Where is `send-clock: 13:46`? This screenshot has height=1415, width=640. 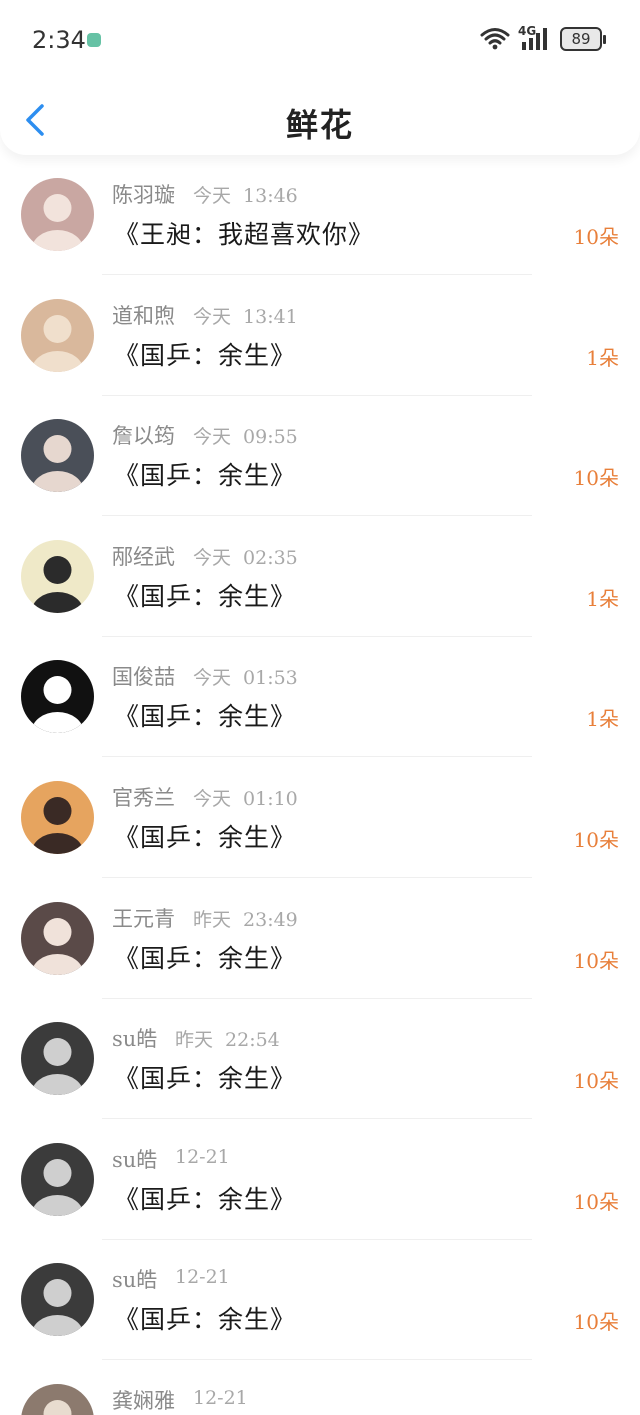
send-clock: 13:46 is located at coordinates (270, 196).